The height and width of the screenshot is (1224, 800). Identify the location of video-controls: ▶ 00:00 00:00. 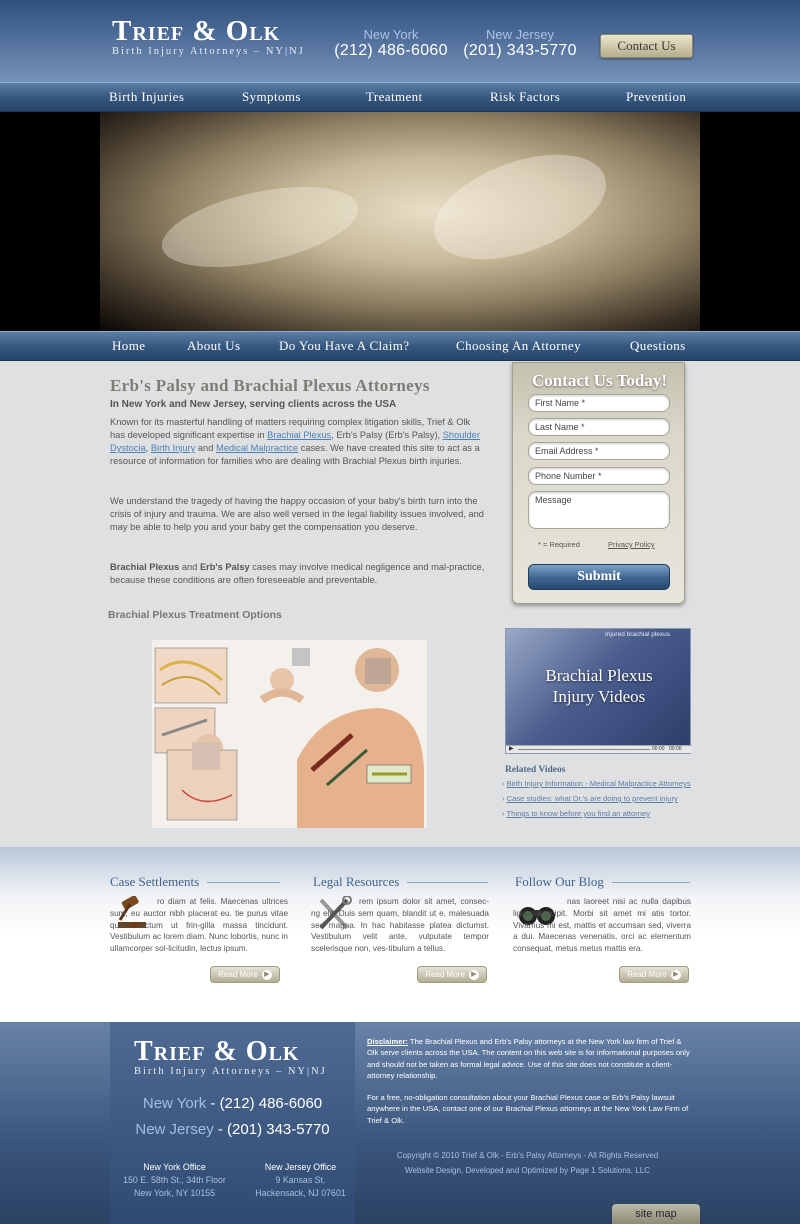
(599, 749).